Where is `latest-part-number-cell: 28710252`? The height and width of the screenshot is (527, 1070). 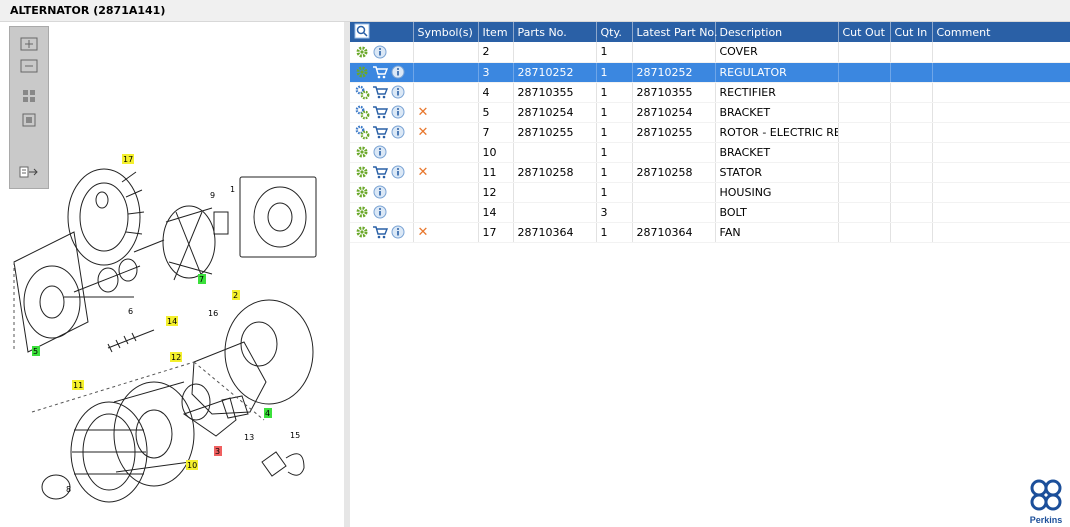
latest-part-number-cell: 28710252 is located at coordinates (674, 72).